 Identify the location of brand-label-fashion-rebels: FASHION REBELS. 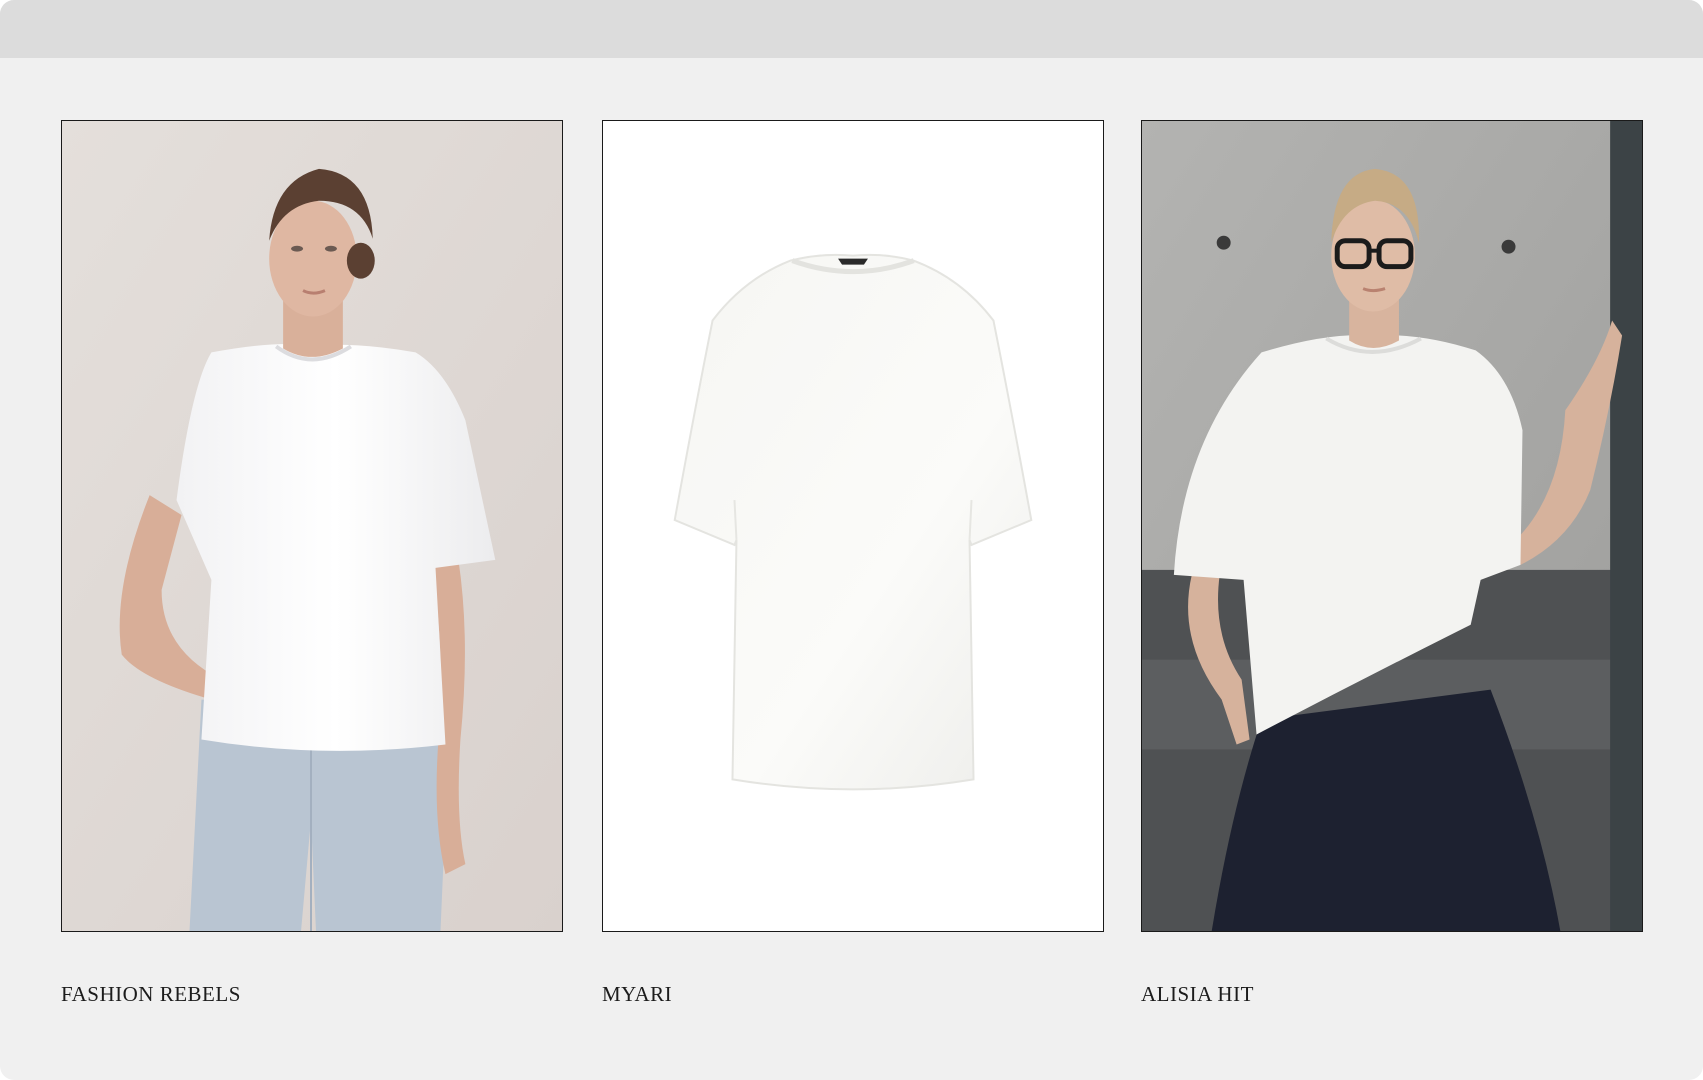
(151, 994).